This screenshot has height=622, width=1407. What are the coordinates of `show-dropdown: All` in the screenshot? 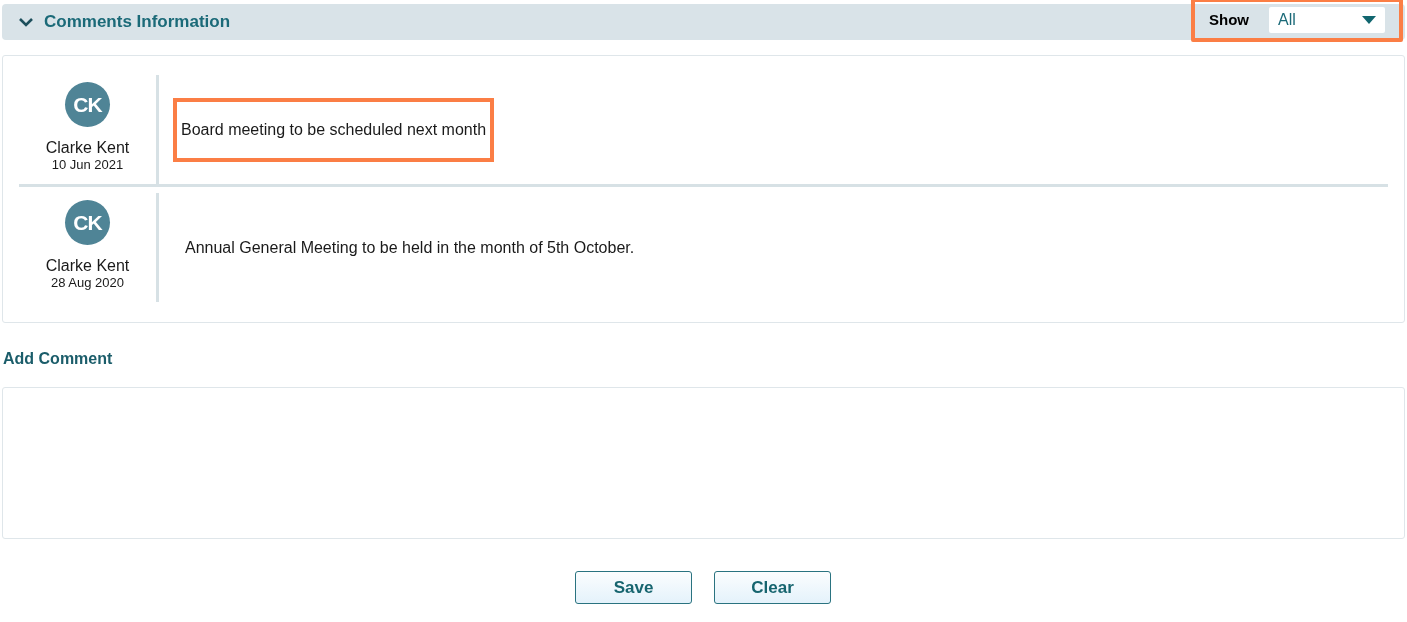 It's located at (1327, 20).